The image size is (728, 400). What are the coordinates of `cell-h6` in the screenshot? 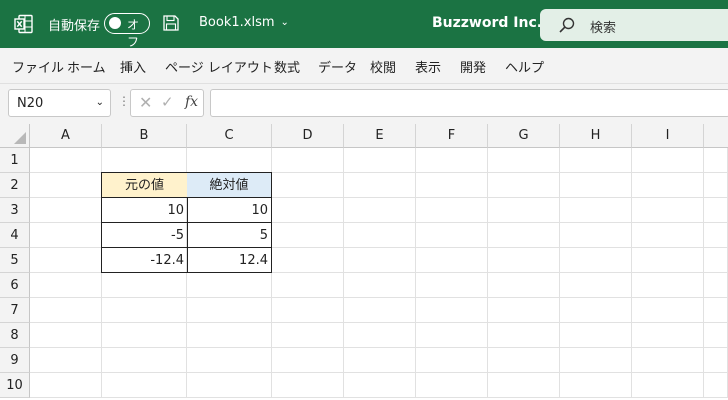 It's located at (596, 285).